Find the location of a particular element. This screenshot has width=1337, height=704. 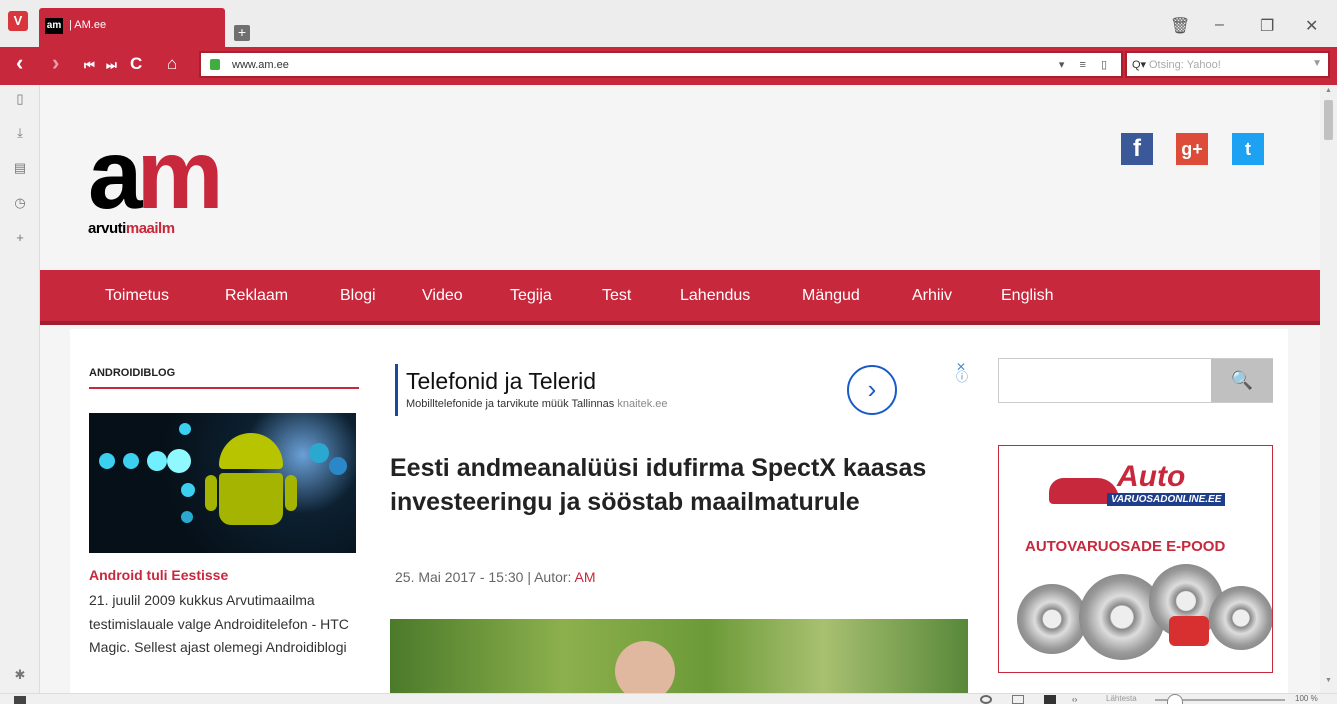

article-meta: 25. Mai 2017 - 15:30 | Autor: AM is located at coordinates (495, 577).